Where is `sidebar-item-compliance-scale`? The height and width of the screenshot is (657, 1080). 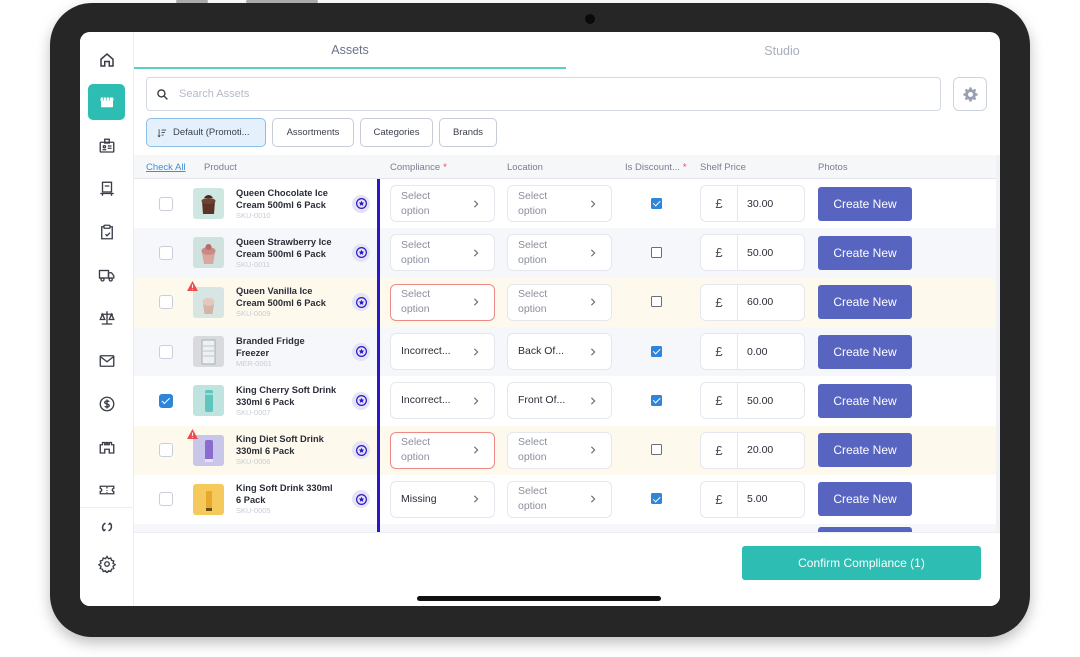 sidebar-item-compliance-scale is located at coordinates (106, 318).